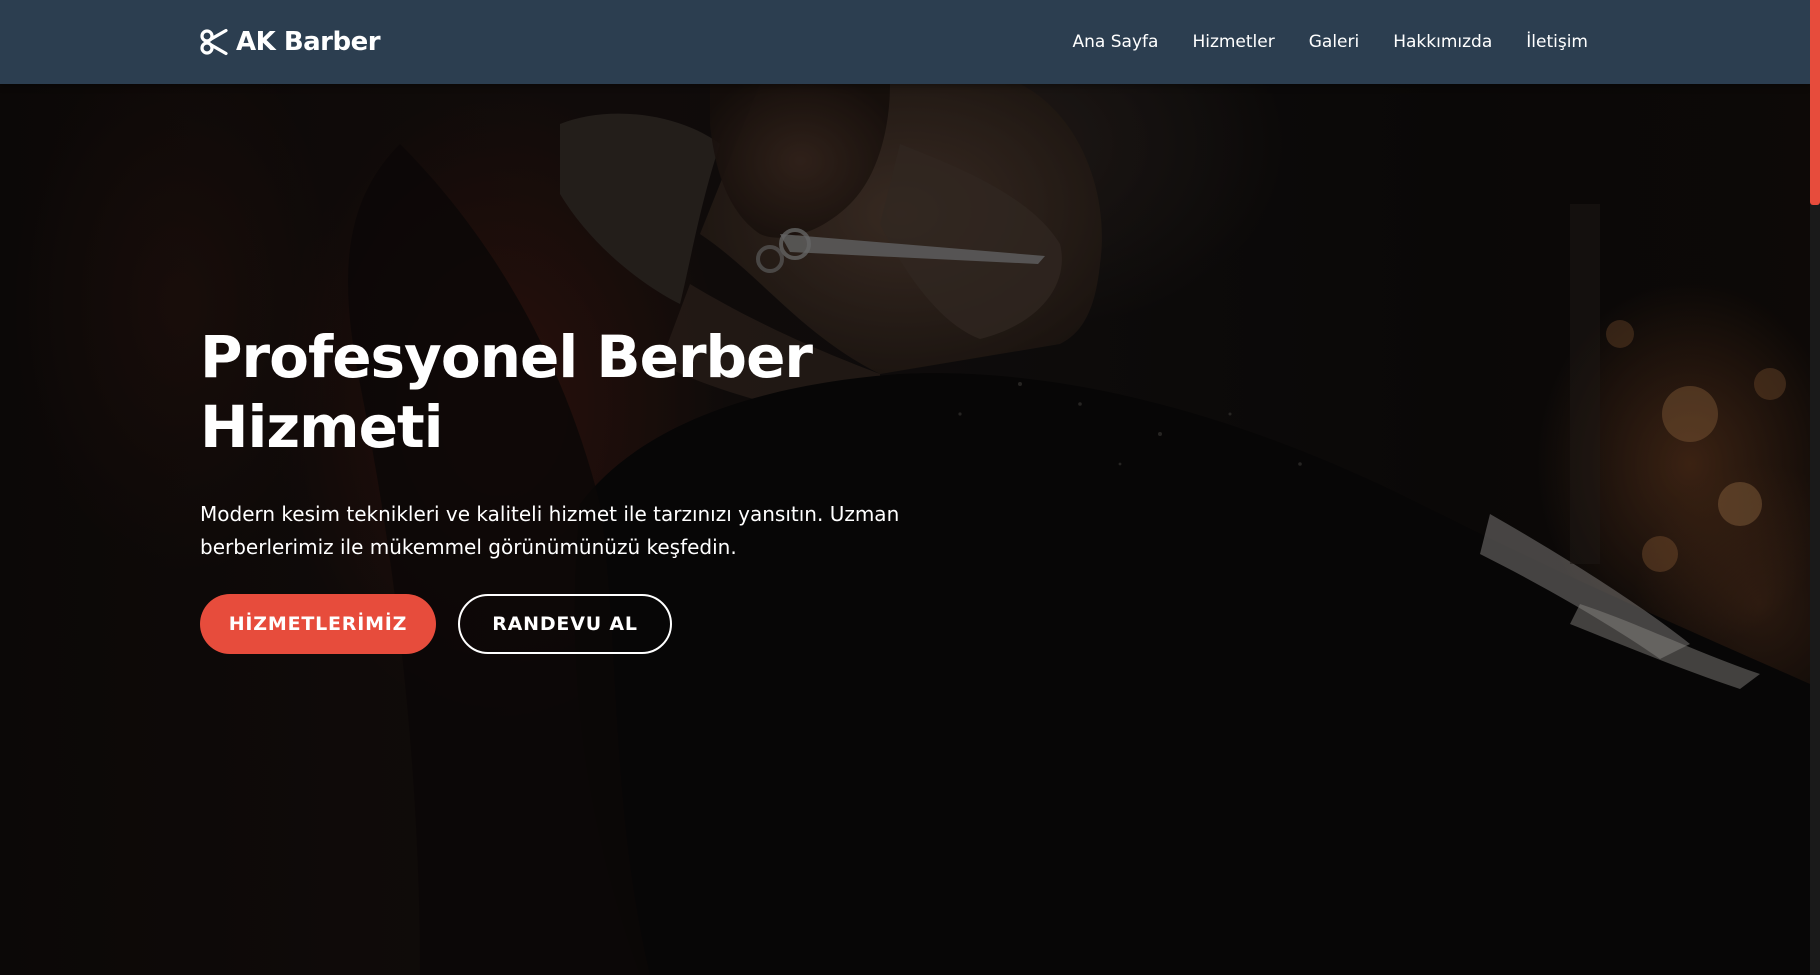 This screenshot has width=1820, height=975. I want to click on logo-link: AK Barber, so click(290, 42).